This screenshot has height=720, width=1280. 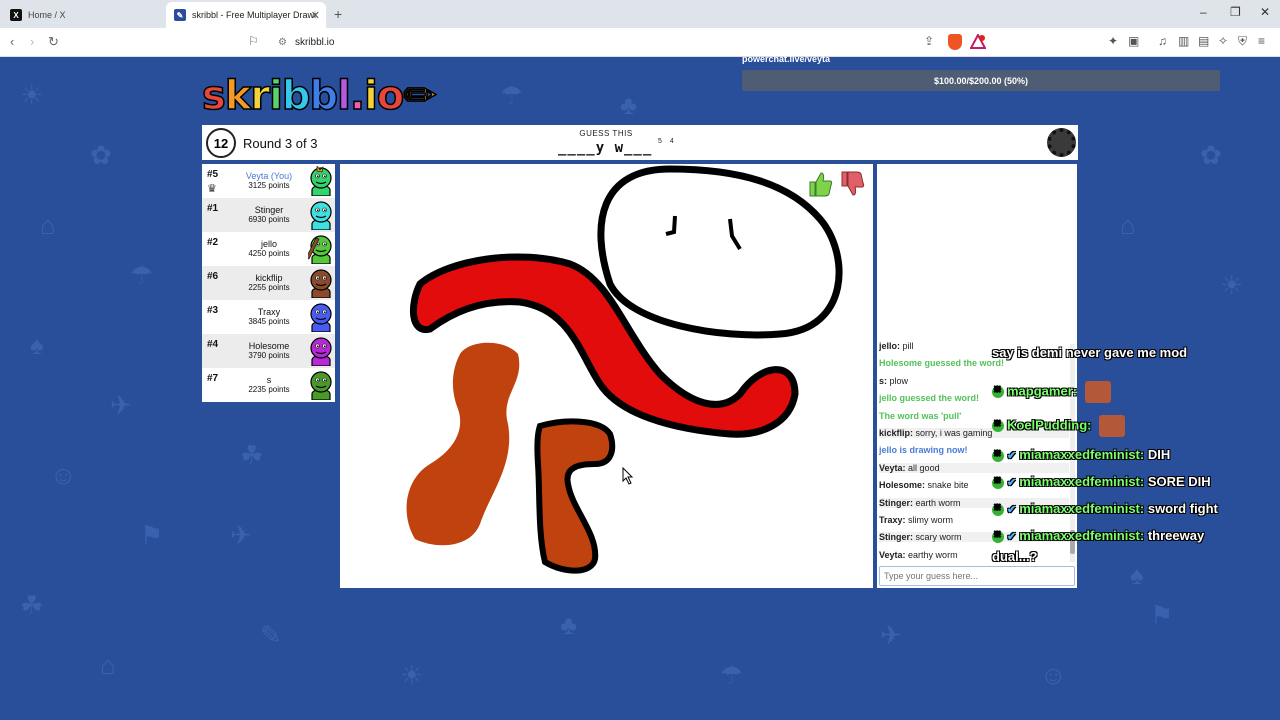 I want to click on player-name: s, so click(x=269, y=380).